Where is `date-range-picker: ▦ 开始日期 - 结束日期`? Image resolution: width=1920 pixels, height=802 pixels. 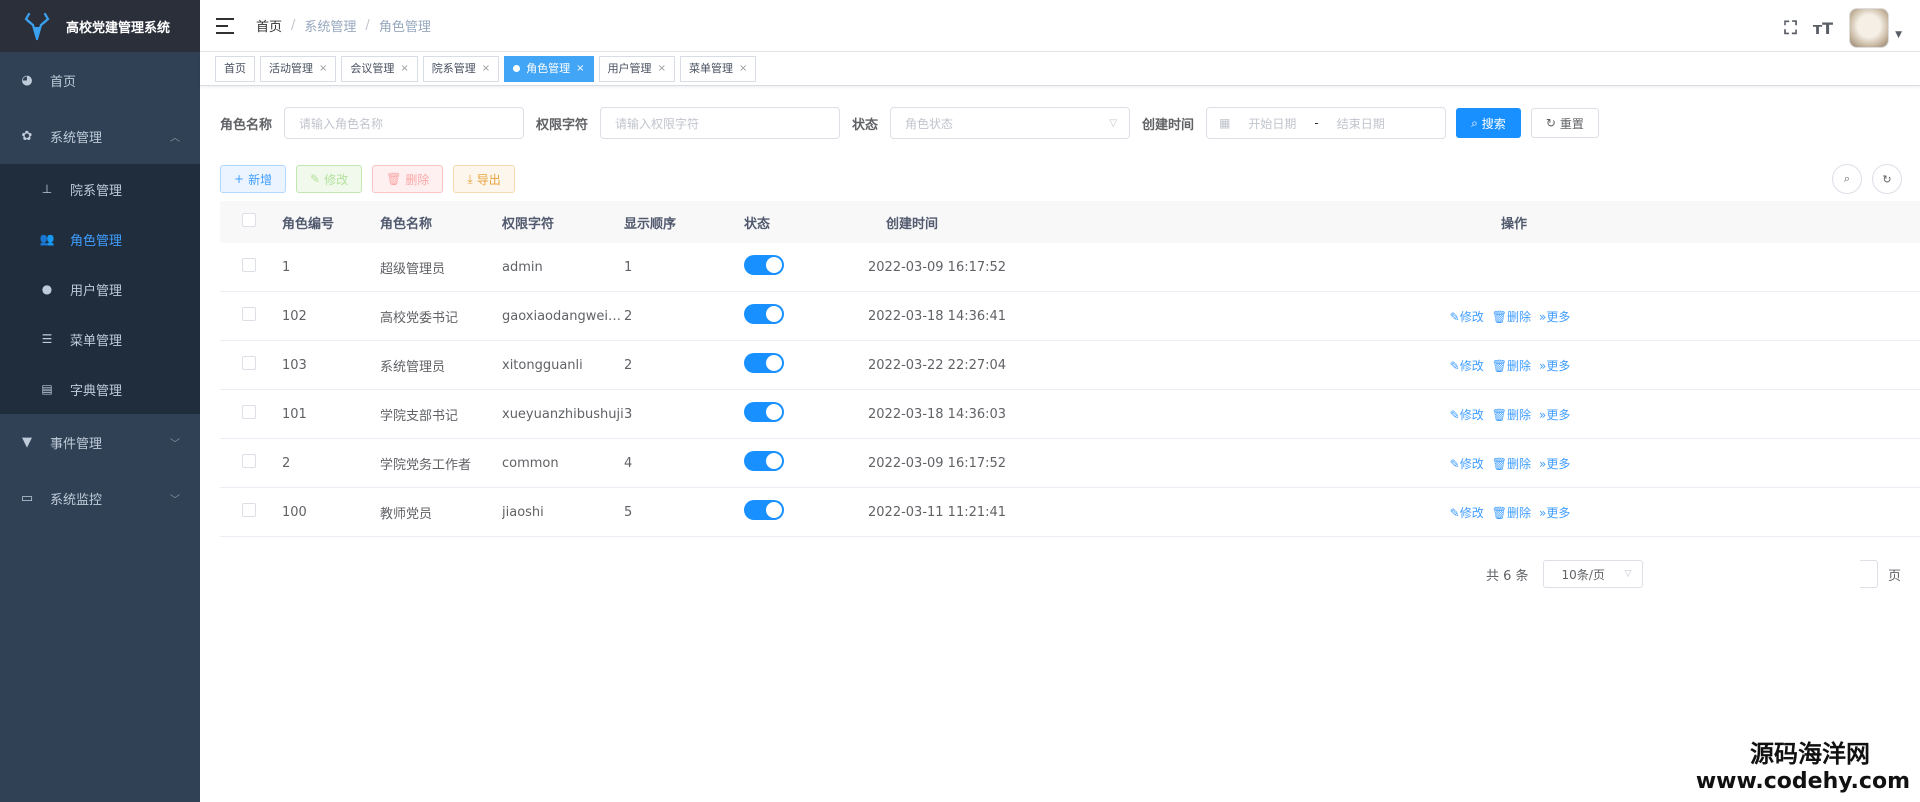
date-range-picker: ▦ 开始日期 - 结束日期 is located at coordinates (1326, 123).